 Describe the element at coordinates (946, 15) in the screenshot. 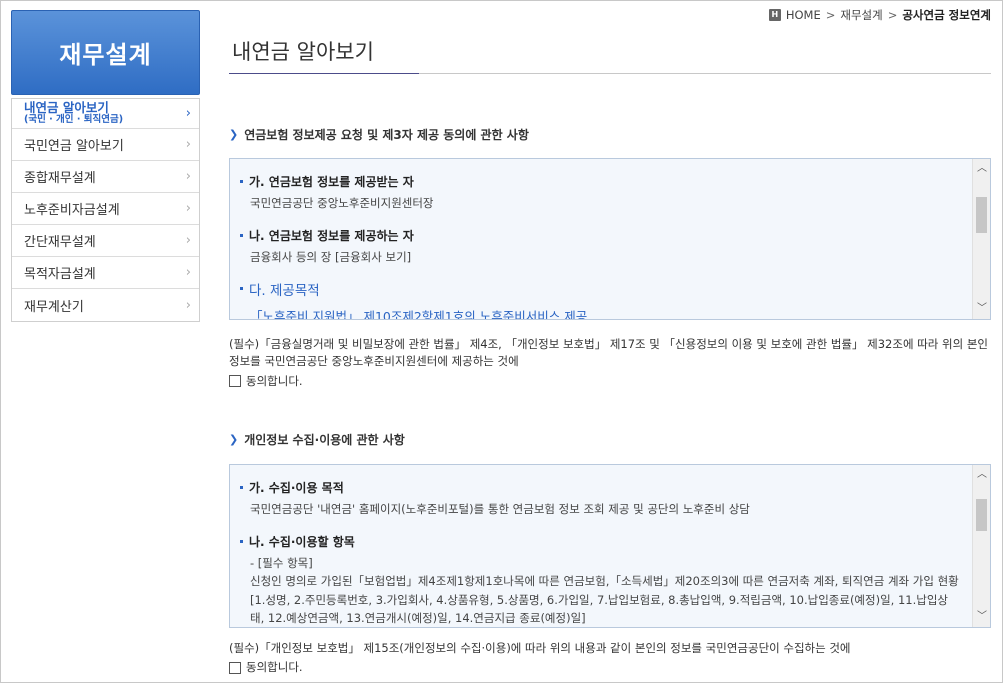

I see `breadcrumb-current: 공사연금 정보연계` at that location.